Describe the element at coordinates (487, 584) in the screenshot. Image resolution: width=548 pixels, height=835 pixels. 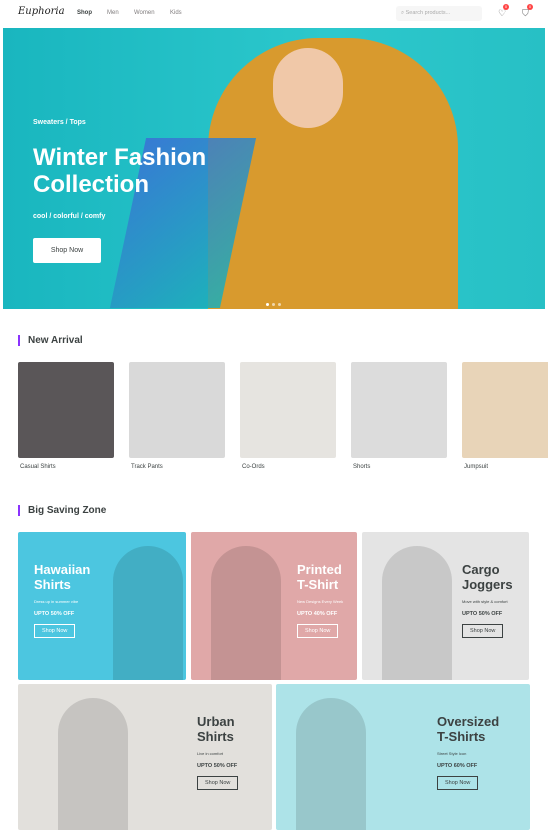
I see `promo-title-line2: Joggers` at that location.